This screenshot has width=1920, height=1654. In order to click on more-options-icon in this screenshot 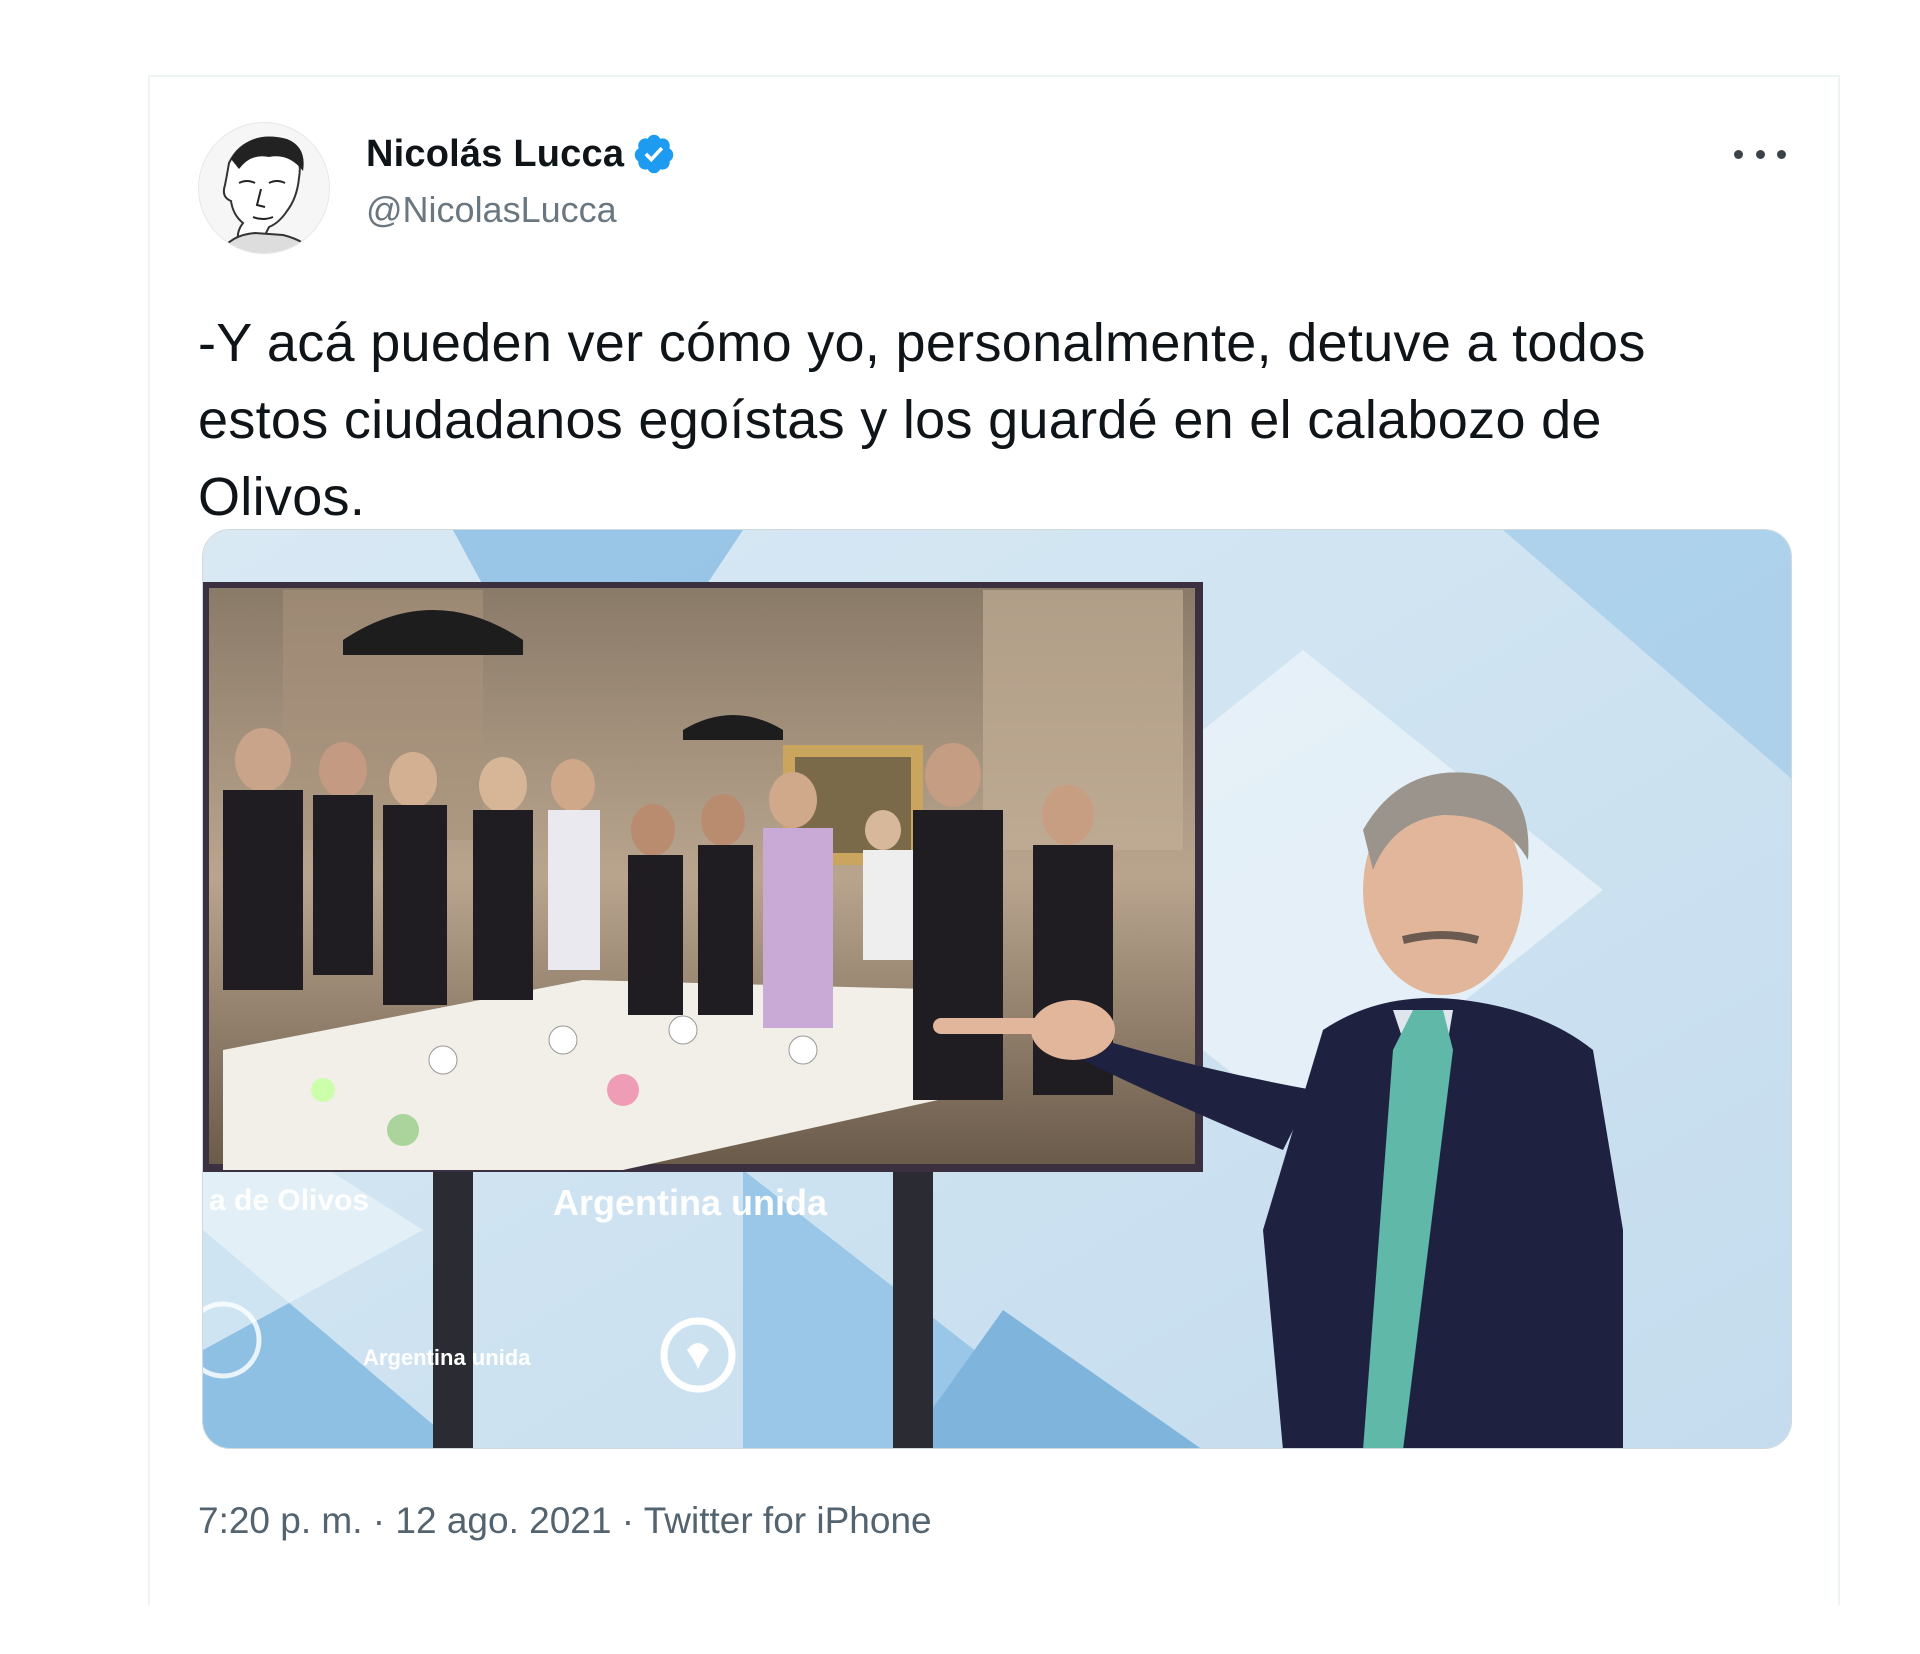, I will do `click(1760, 154)`.